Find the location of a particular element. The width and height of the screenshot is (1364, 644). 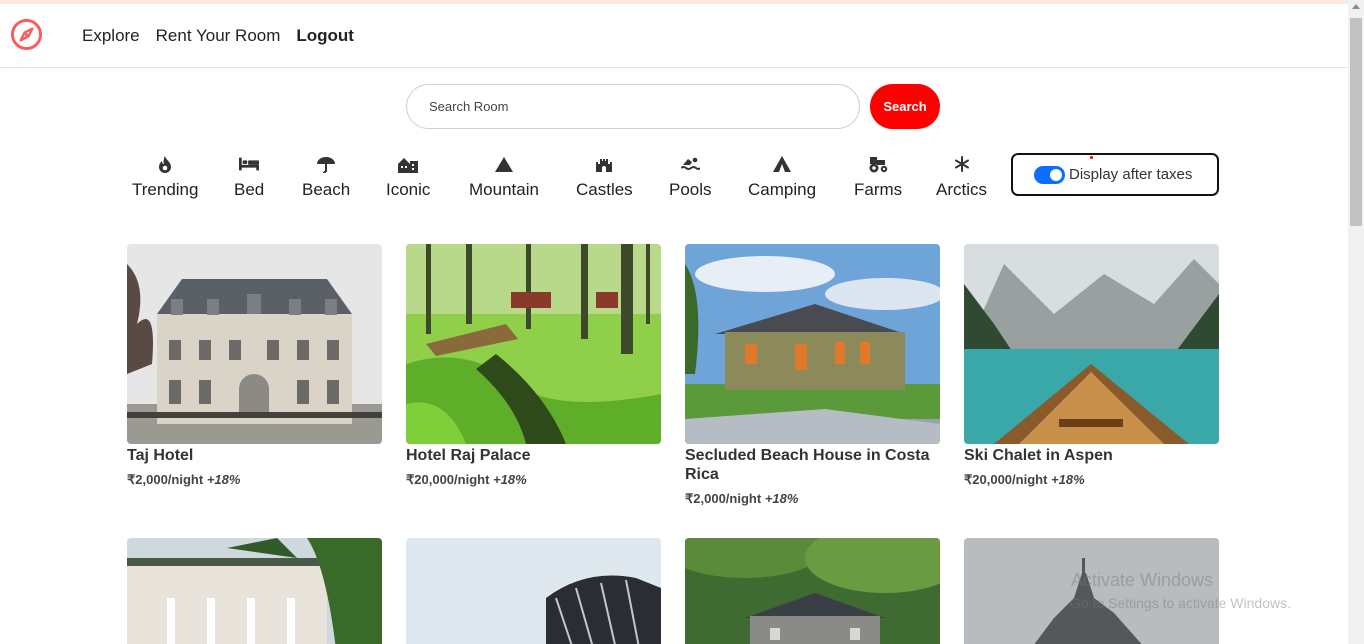

page-scrollbar is located at coordinates (1356, 322).